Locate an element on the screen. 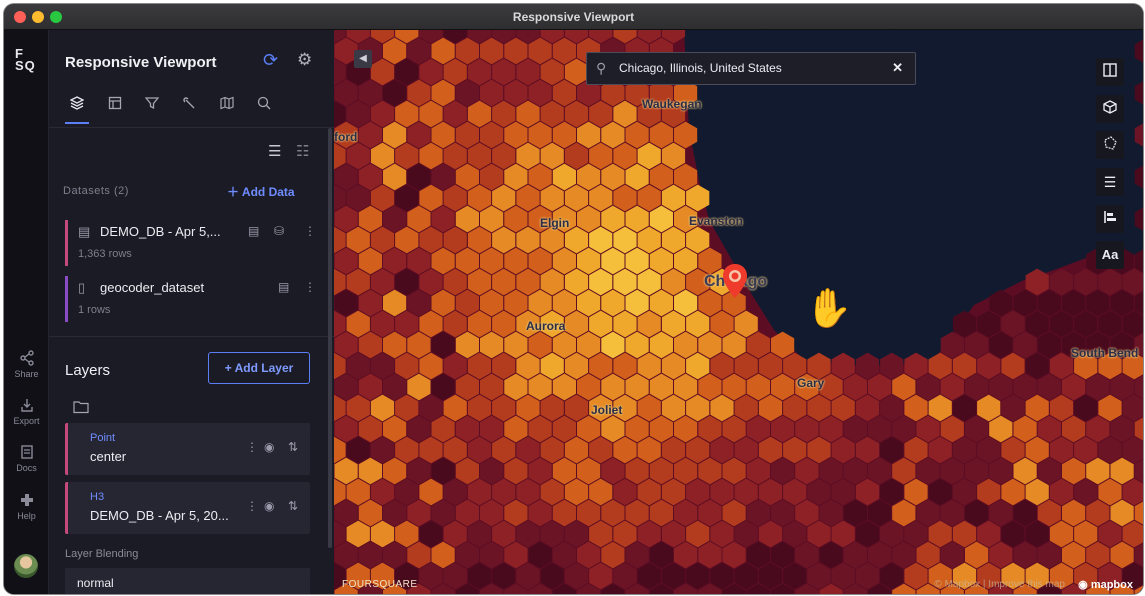 The height and width of the screenshot is (596, 1145). geocoder-search: ⚲ ✕ is located at coordinates (751, 68).